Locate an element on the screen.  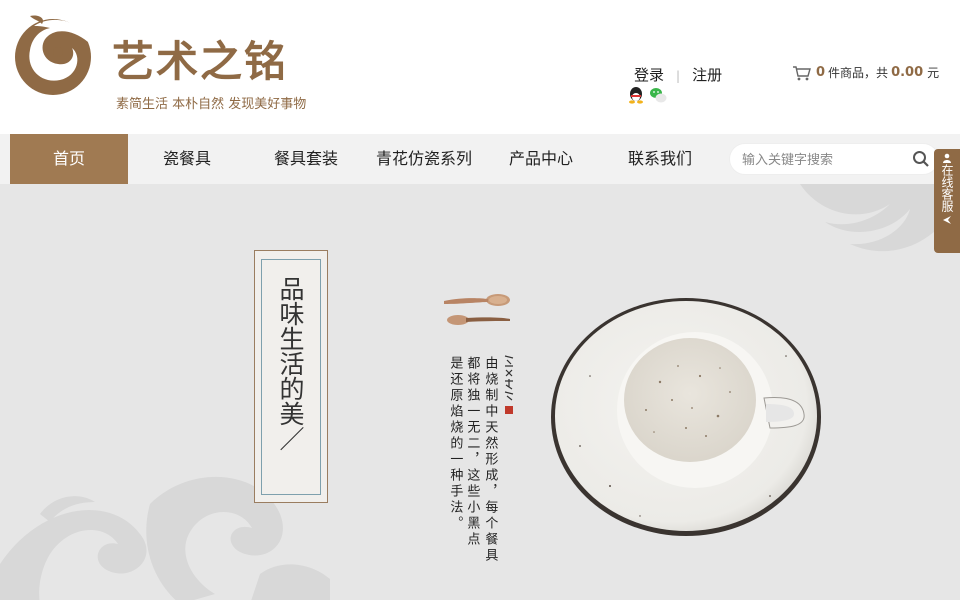
search-box is located at coordinates (834, 159).